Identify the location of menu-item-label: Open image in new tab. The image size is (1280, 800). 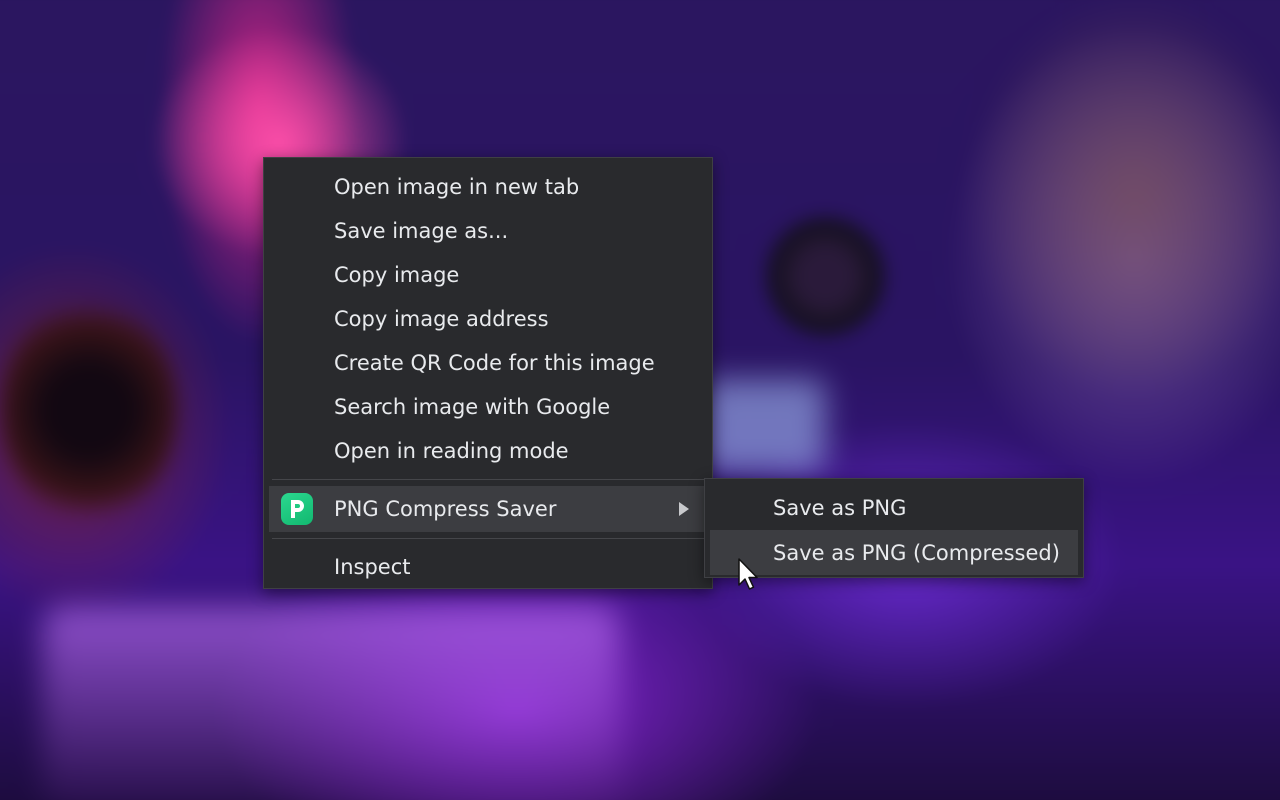
(457, 187).